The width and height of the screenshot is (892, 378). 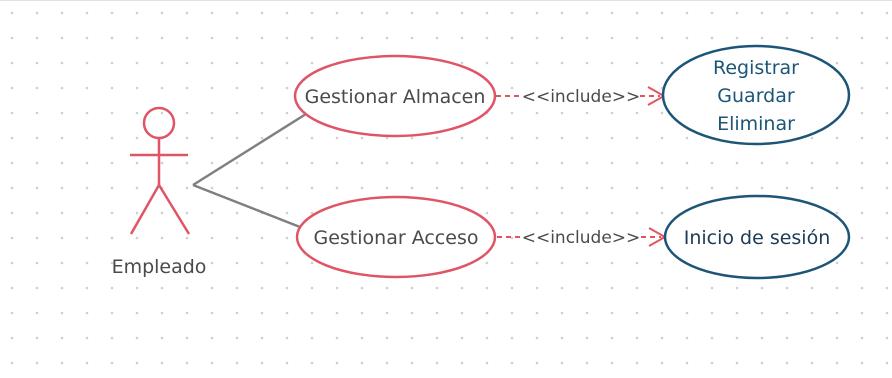 I want to click on use-case-label-line-3: Eliminar, so click(x=756, y=124).